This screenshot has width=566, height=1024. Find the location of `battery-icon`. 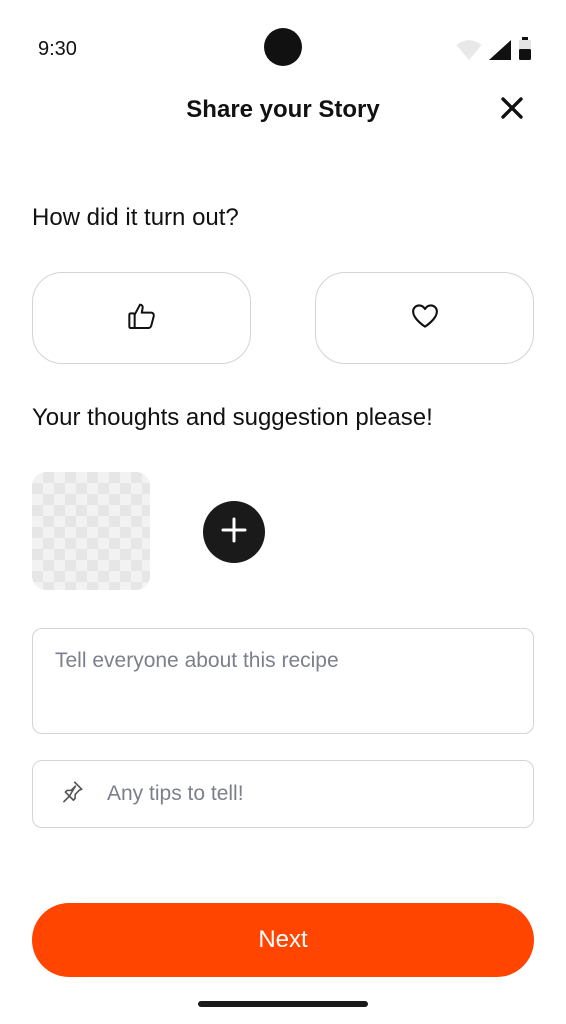

battery-icon is located at coordinates (525, 51).